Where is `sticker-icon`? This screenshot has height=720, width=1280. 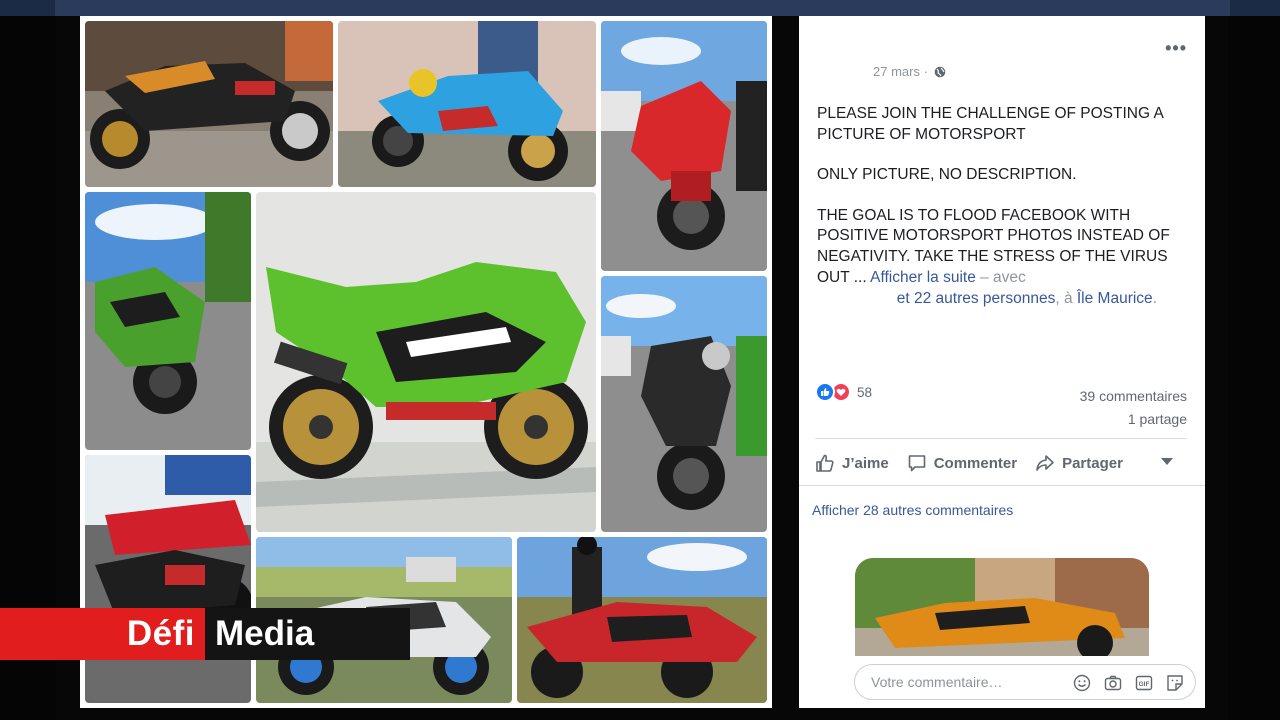
sticker-icon is located at coordinates (1175, 683).